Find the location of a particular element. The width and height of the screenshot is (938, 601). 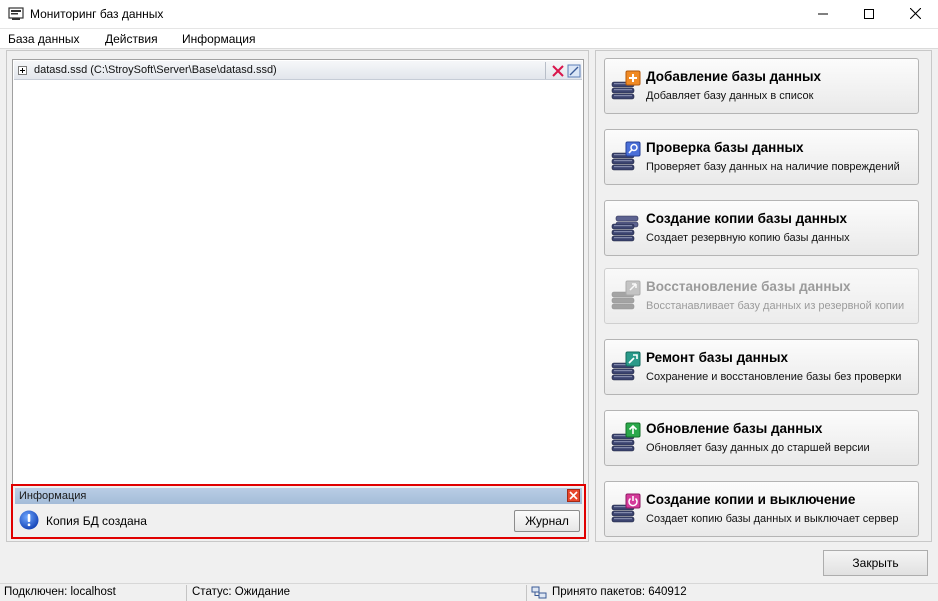

status-packets: Принято пакетов: 640912 is located at coordinates (619, 592).